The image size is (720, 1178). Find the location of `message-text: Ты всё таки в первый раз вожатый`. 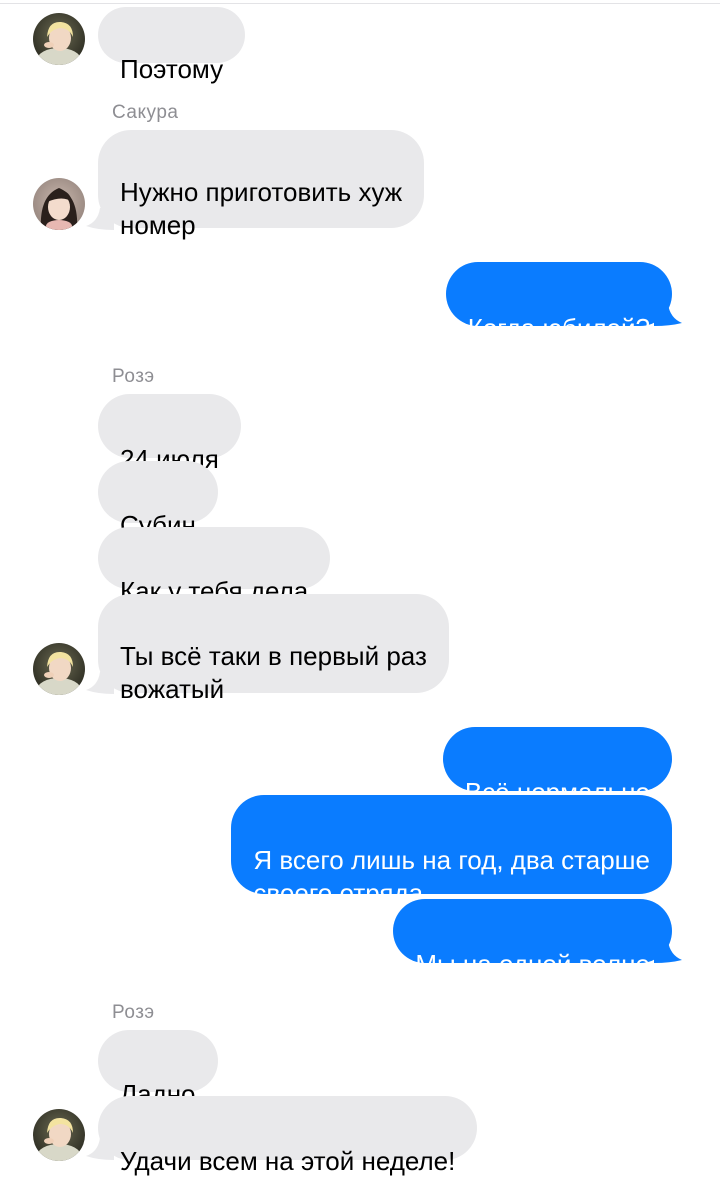

message-text: Ты всё таки в первый раз вожатый is located at coordinates (273, 672).